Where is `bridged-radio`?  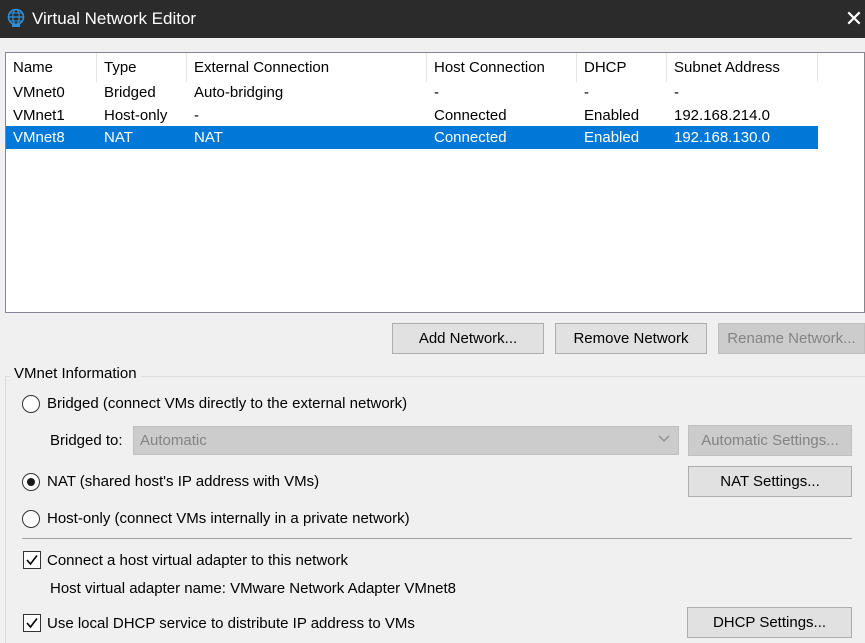 bridged-radio is located at coordinates (31, 404).